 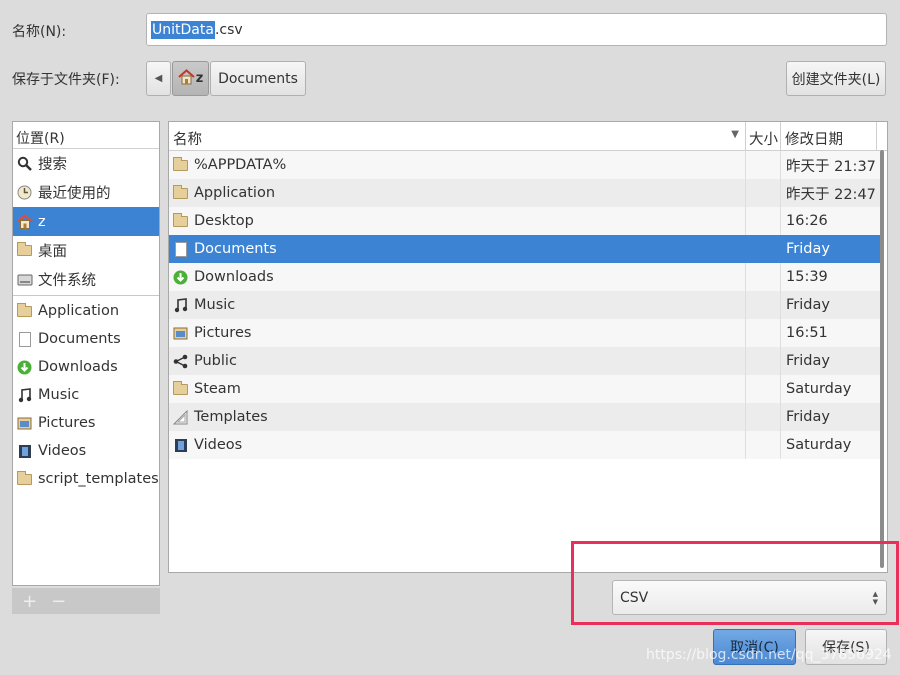 What do you see at coordinates (86, 163) in the screenshot?
I see `place-search: 搜索` at bounding box center [86, 163].